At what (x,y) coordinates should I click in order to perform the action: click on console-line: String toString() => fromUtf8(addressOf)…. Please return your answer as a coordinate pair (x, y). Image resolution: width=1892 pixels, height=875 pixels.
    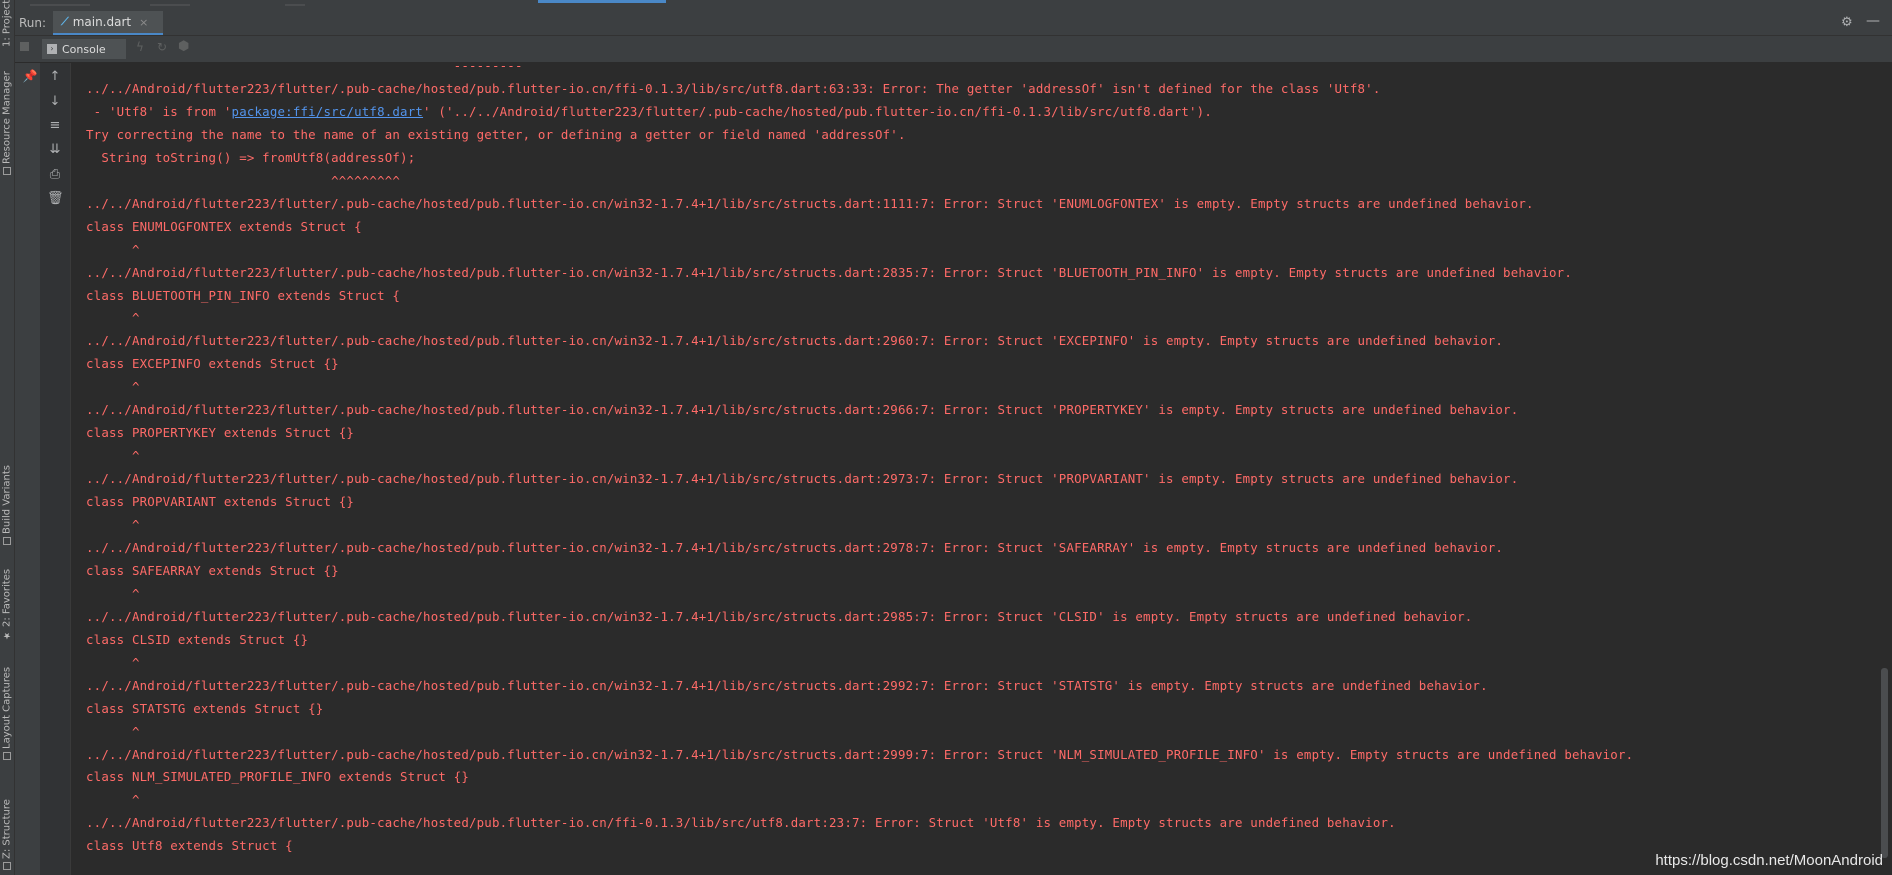
    Looking at the image, I should click on (251, 157).